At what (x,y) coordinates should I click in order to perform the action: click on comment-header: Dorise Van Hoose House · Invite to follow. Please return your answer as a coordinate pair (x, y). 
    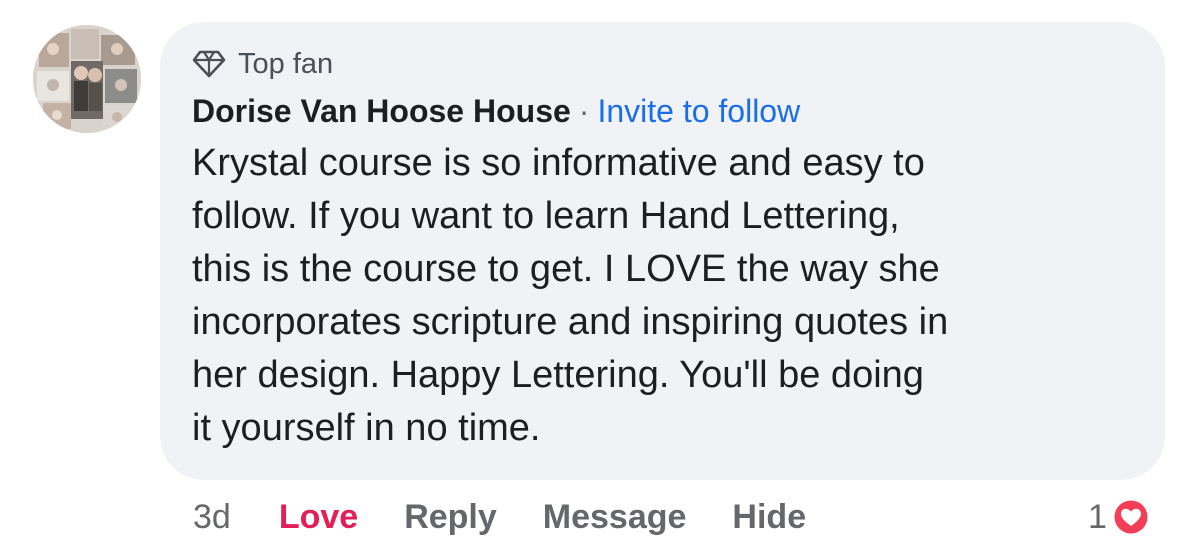
    Looking at the image, I should click on (496, 111).